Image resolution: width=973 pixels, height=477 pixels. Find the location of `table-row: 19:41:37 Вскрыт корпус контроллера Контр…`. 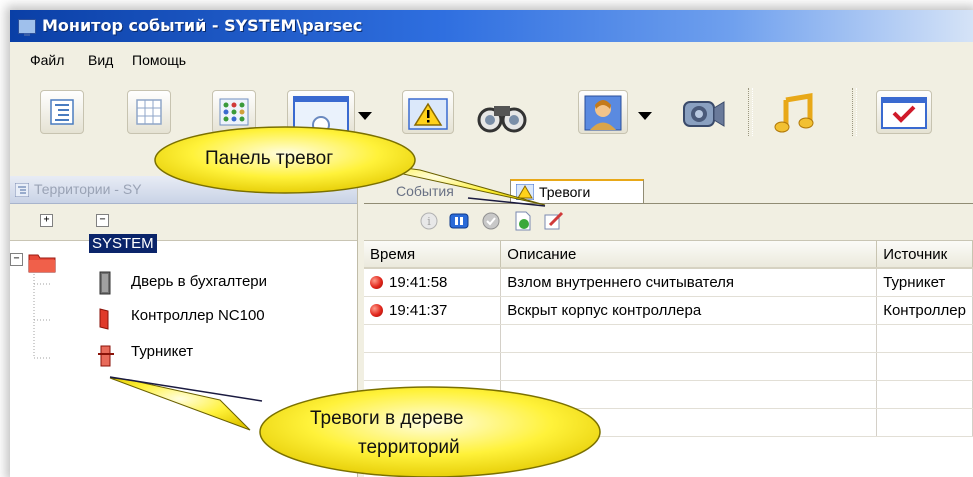

table-row: 19:41:37 Вскрыт корпус контроллера Контр… is located at coordinates (668, 310).